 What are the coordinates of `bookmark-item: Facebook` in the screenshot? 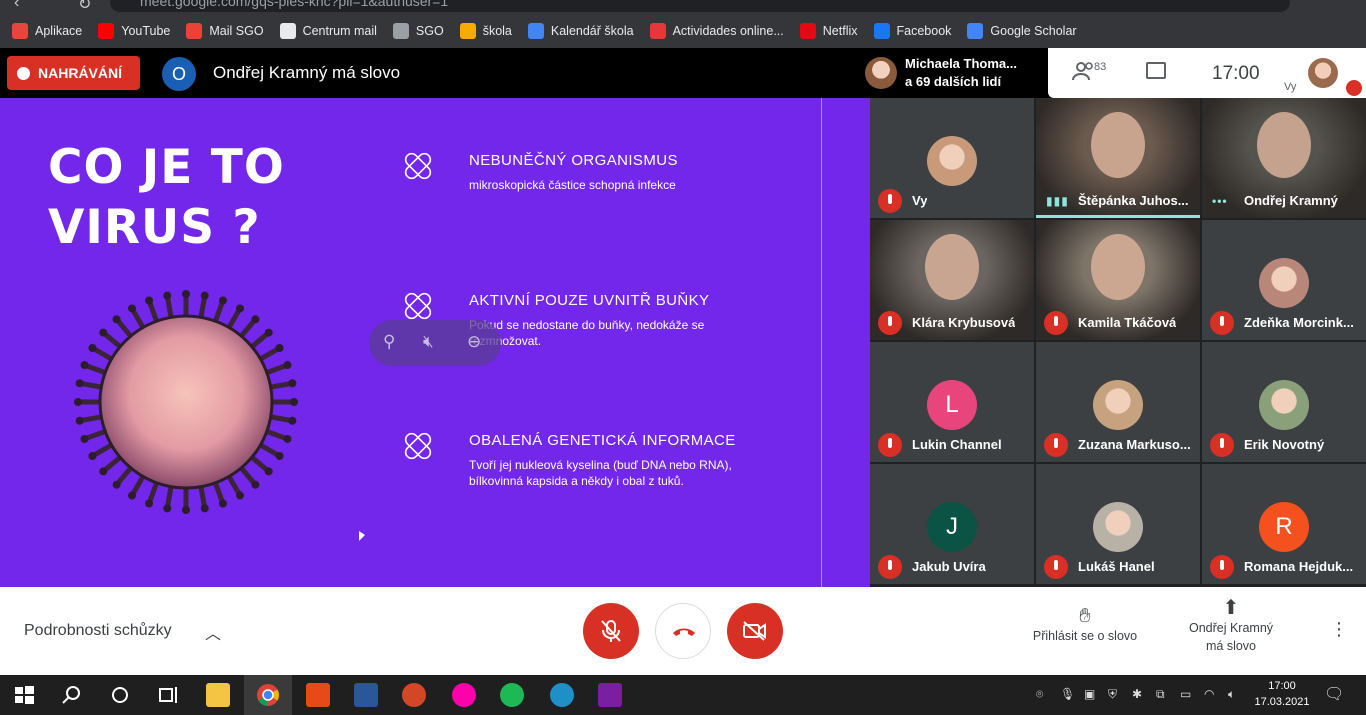 It's located at (912, 31).